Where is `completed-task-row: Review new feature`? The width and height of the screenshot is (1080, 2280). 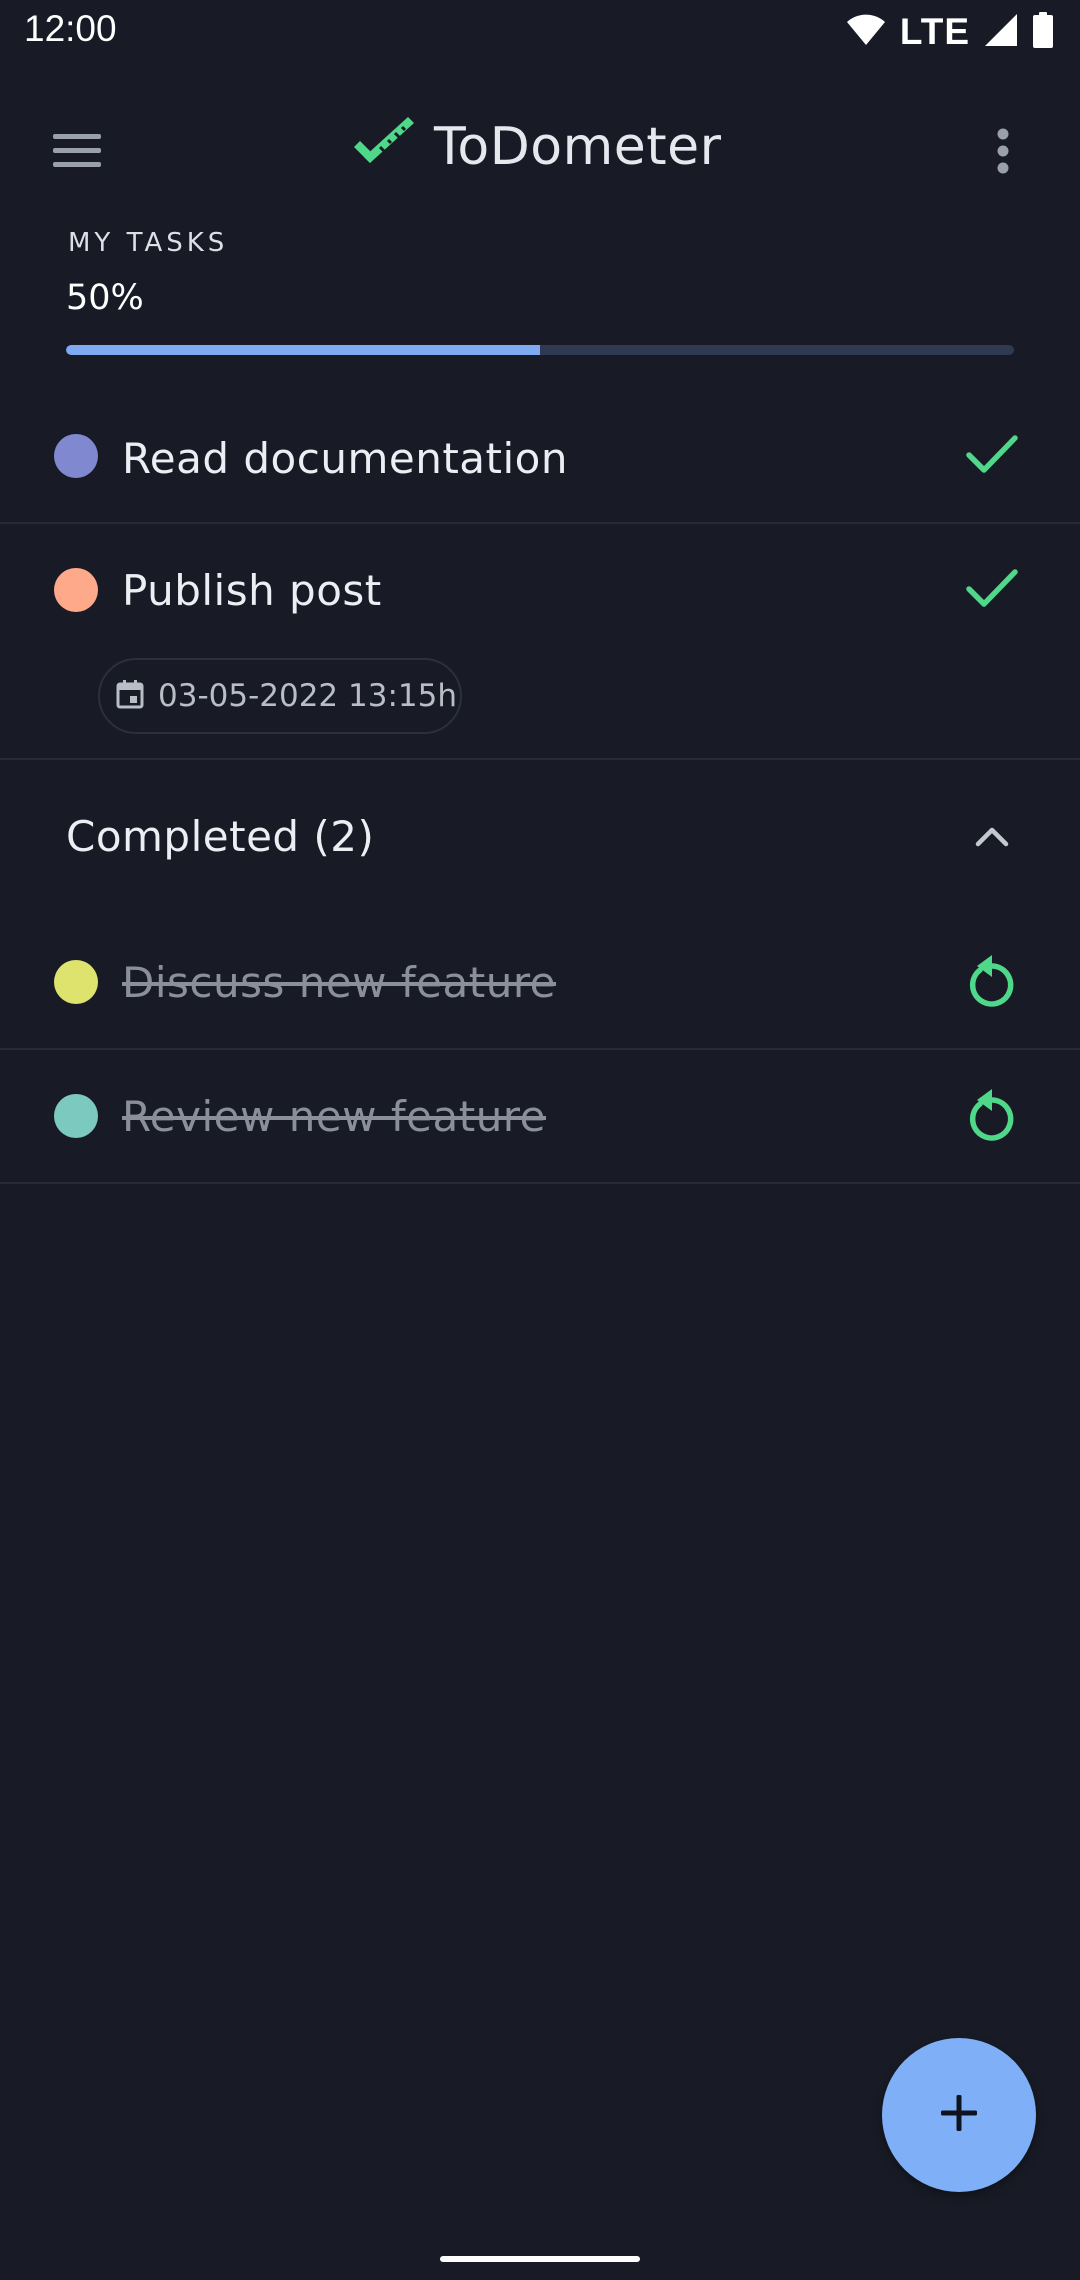 completed-task-row: Review new feature is located at coordinates (540, 1117).